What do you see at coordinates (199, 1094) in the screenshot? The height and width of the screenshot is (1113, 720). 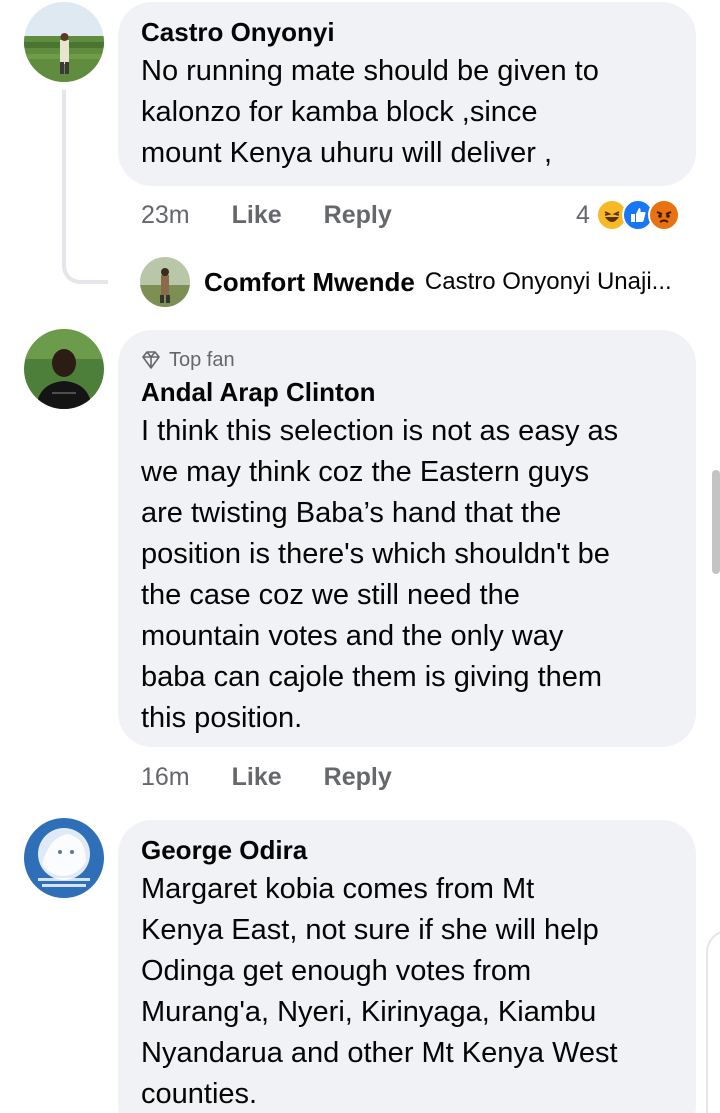 I see `comment-text-line: counties.` at bounding box center [199, 1094].